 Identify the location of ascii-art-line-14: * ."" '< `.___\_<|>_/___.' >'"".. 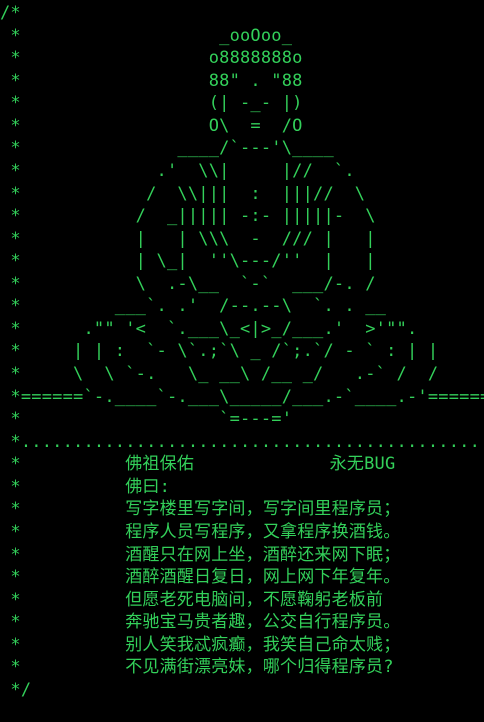
(209, 329).